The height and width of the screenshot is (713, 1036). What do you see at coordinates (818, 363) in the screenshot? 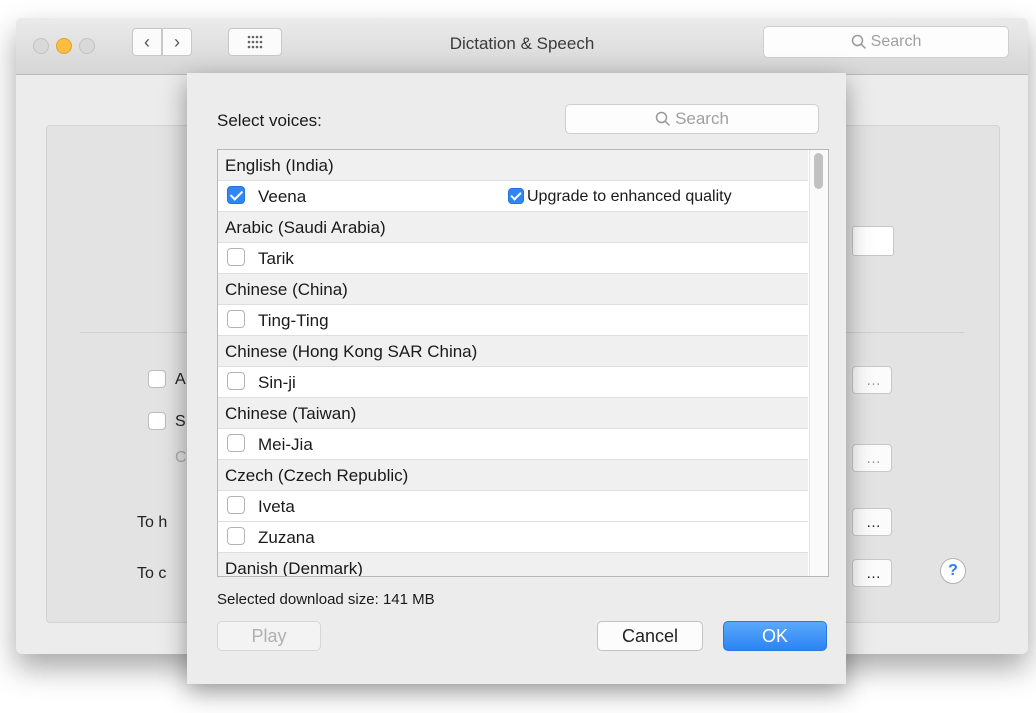
I see `list-scrollbar` at bounding box center [818, 363].